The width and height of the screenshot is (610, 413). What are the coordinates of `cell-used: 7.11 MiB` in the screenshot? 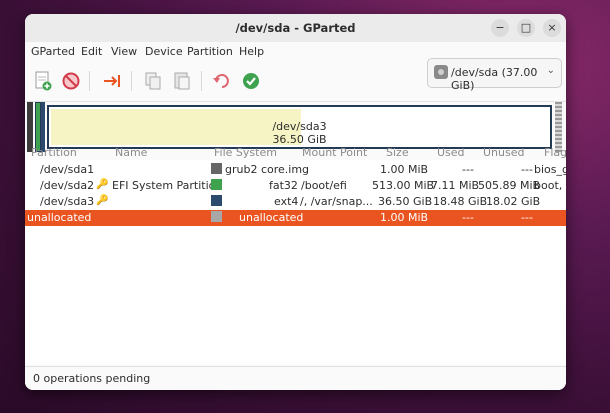 It's located at (455, 185).